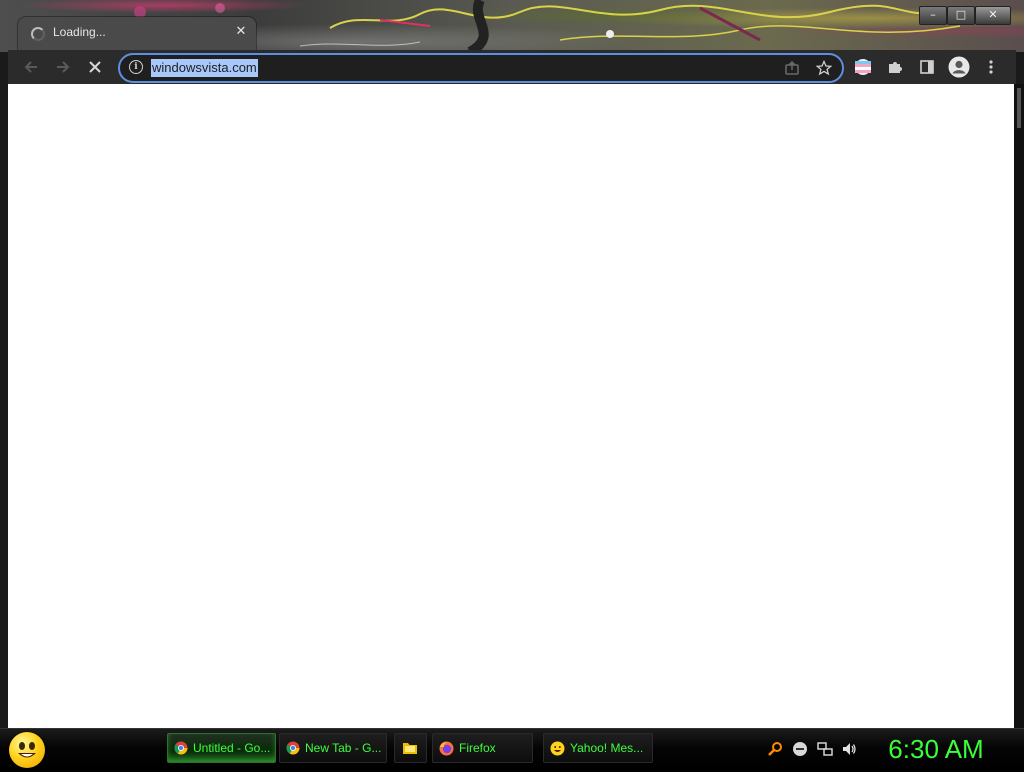  Describe the element at coordinates (446, 748) in the screenshot. I see `firefox-icon` at that location.